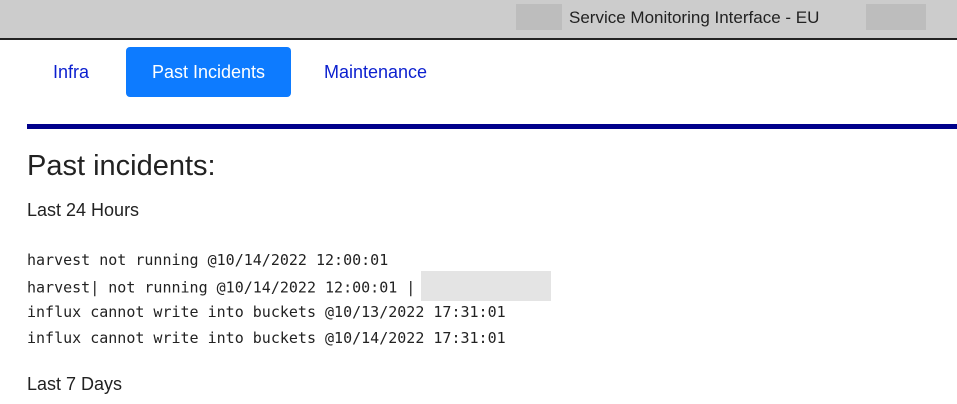  I want to click on app-title: Service Monitoring Interface - EU, so click(694, 17).